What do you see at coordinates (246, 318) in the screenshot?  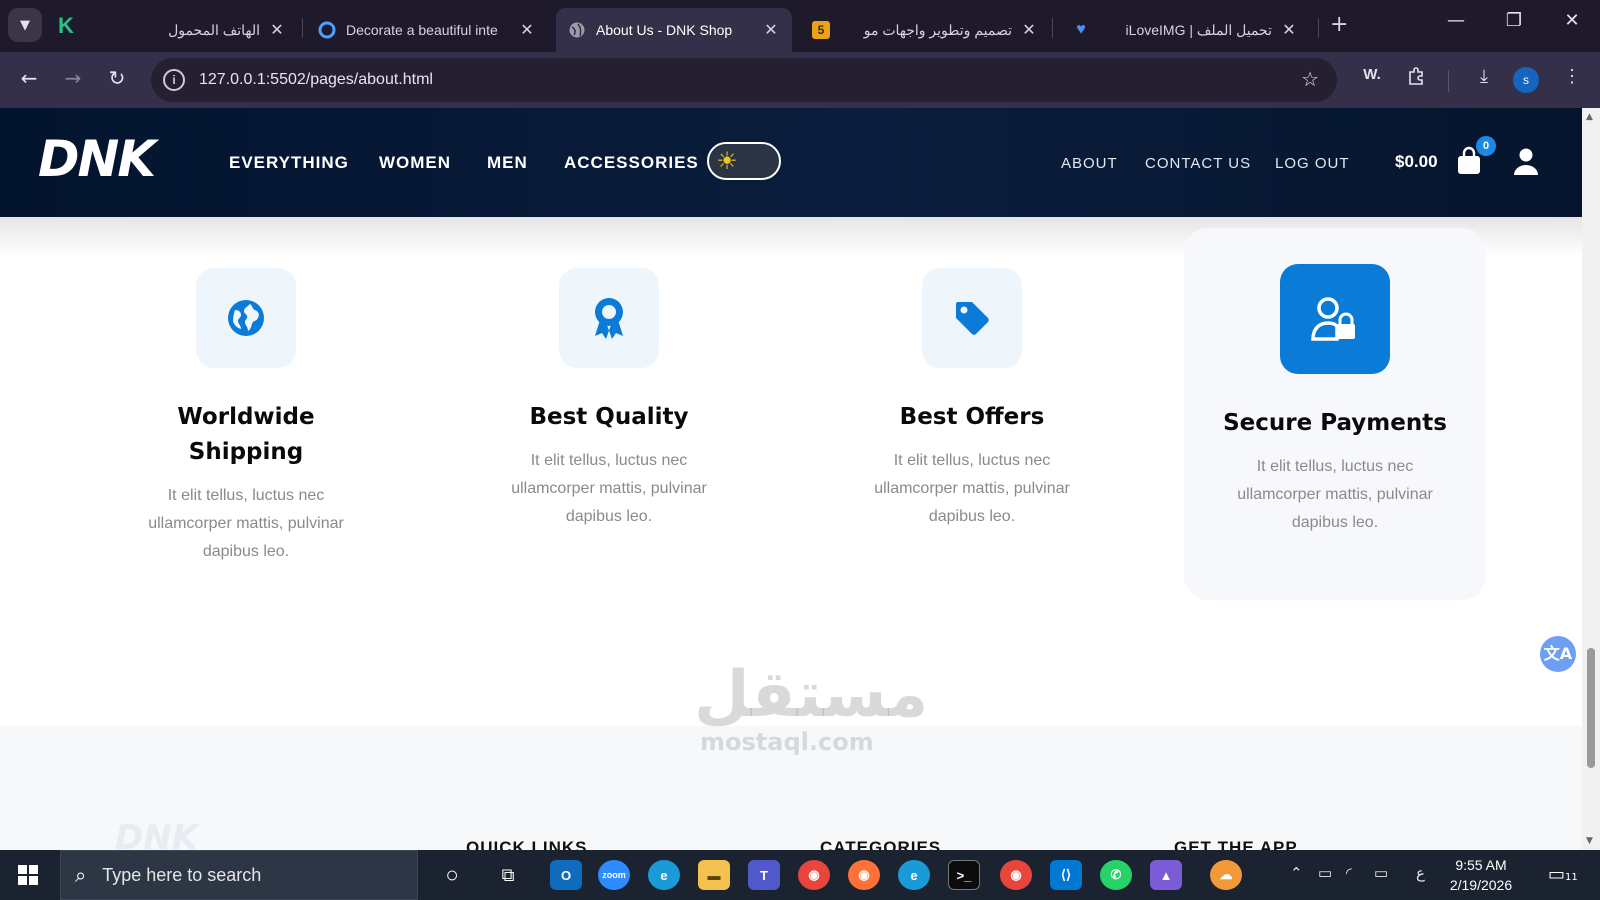 I see `globe-icon` at bounding box center [246, 318].